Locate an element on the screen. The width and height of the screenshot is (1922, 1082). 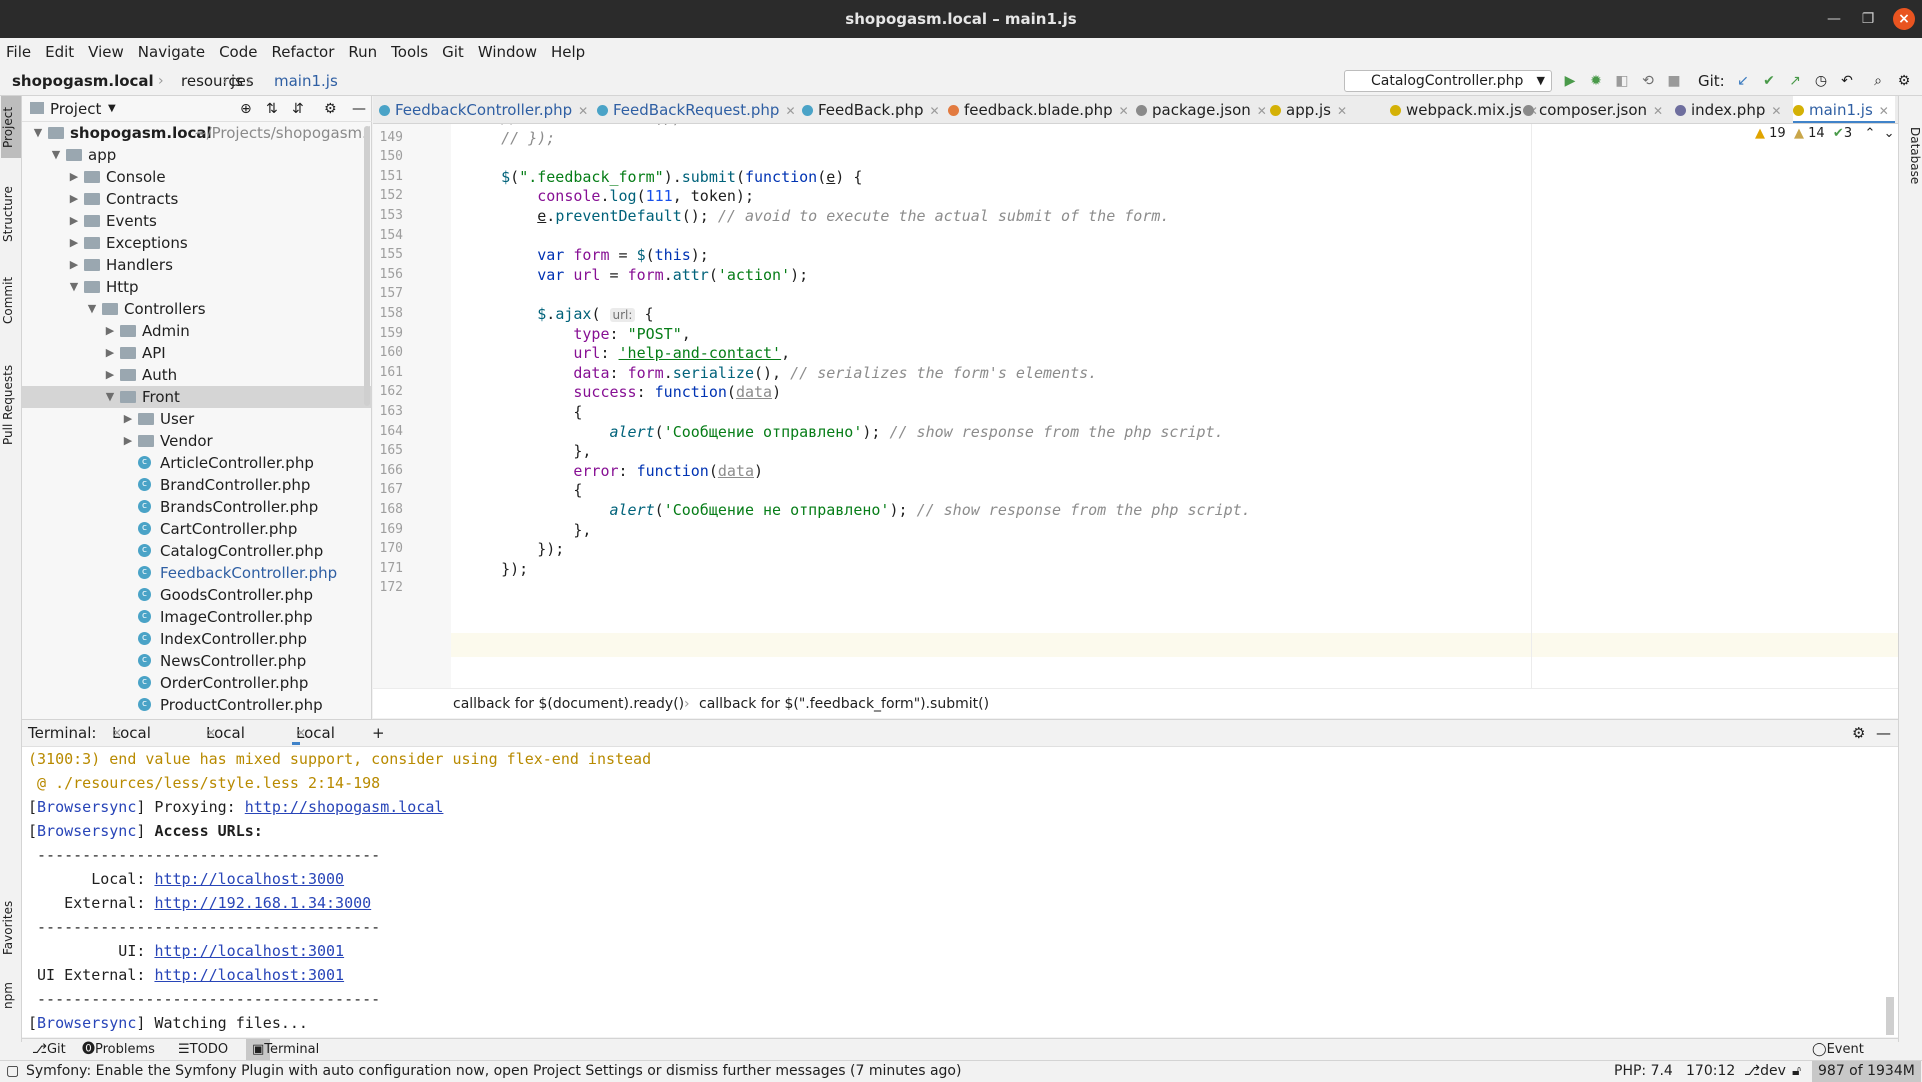
git-update-icon: ↙ is located at coordinates (1743, 81).